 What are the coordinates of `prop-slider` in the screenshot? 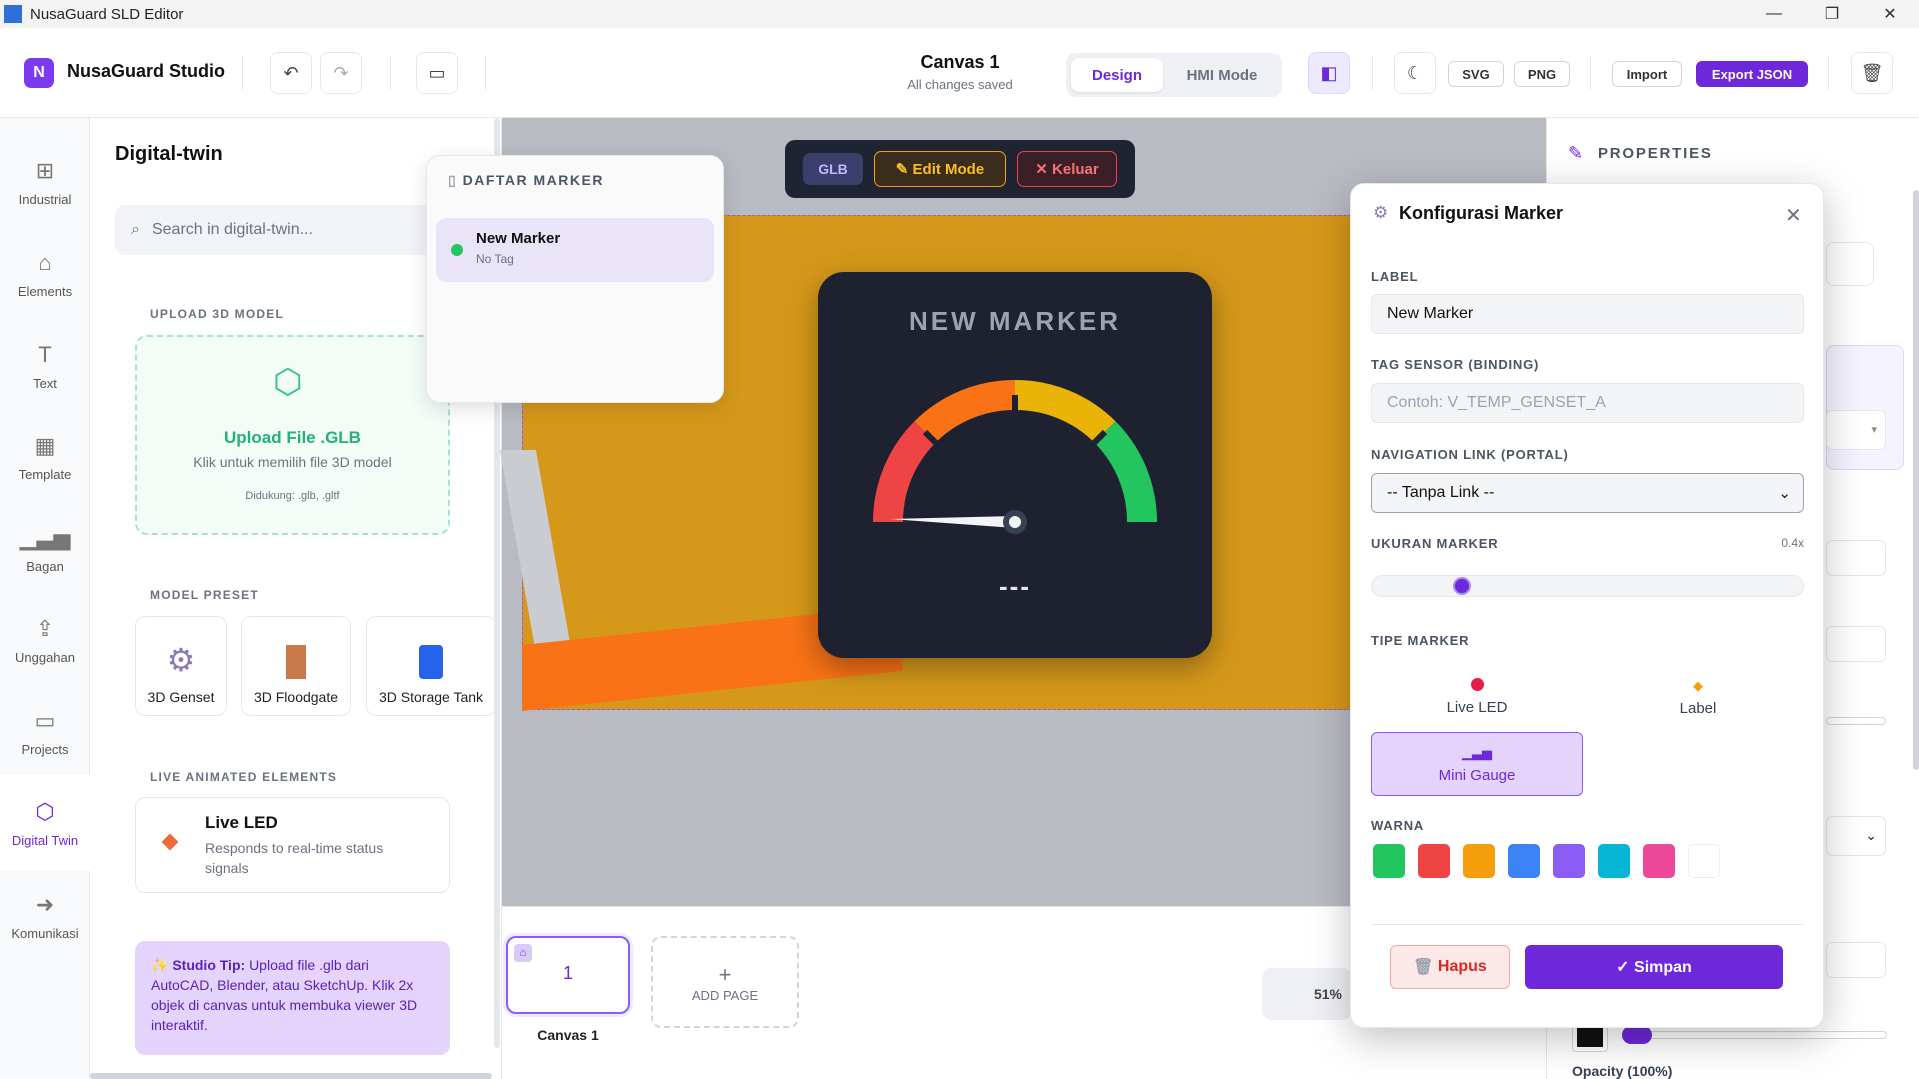 It's located at (1856, 721).